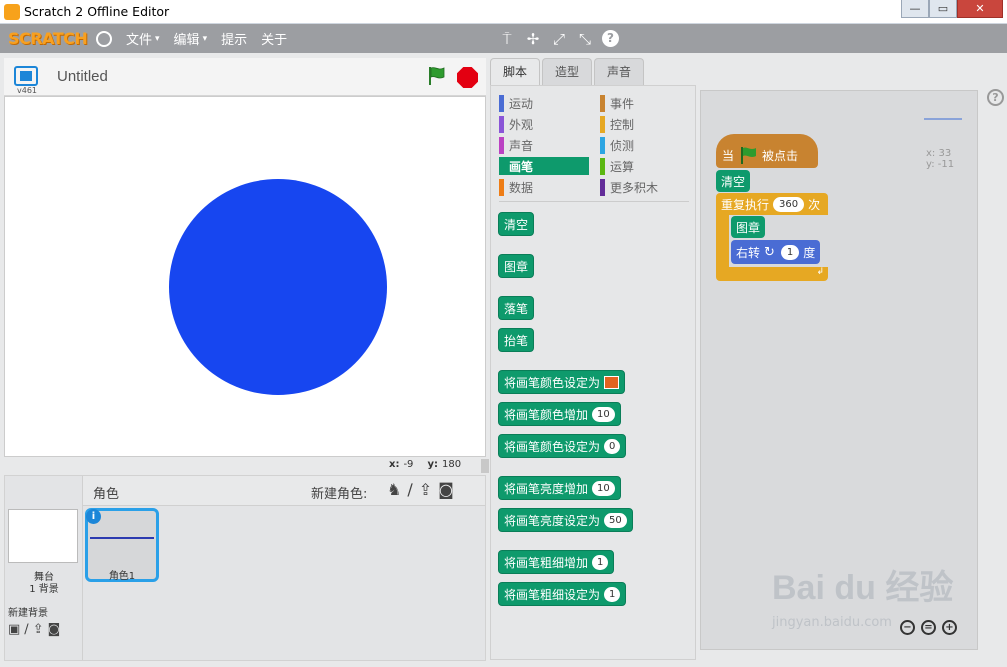 This screenshot has width=1007, height=667. What do you see at coordinates (585, 39) in the screenshot?
I see `shrink-icon: ⤡` at bounding box center [585, 39].